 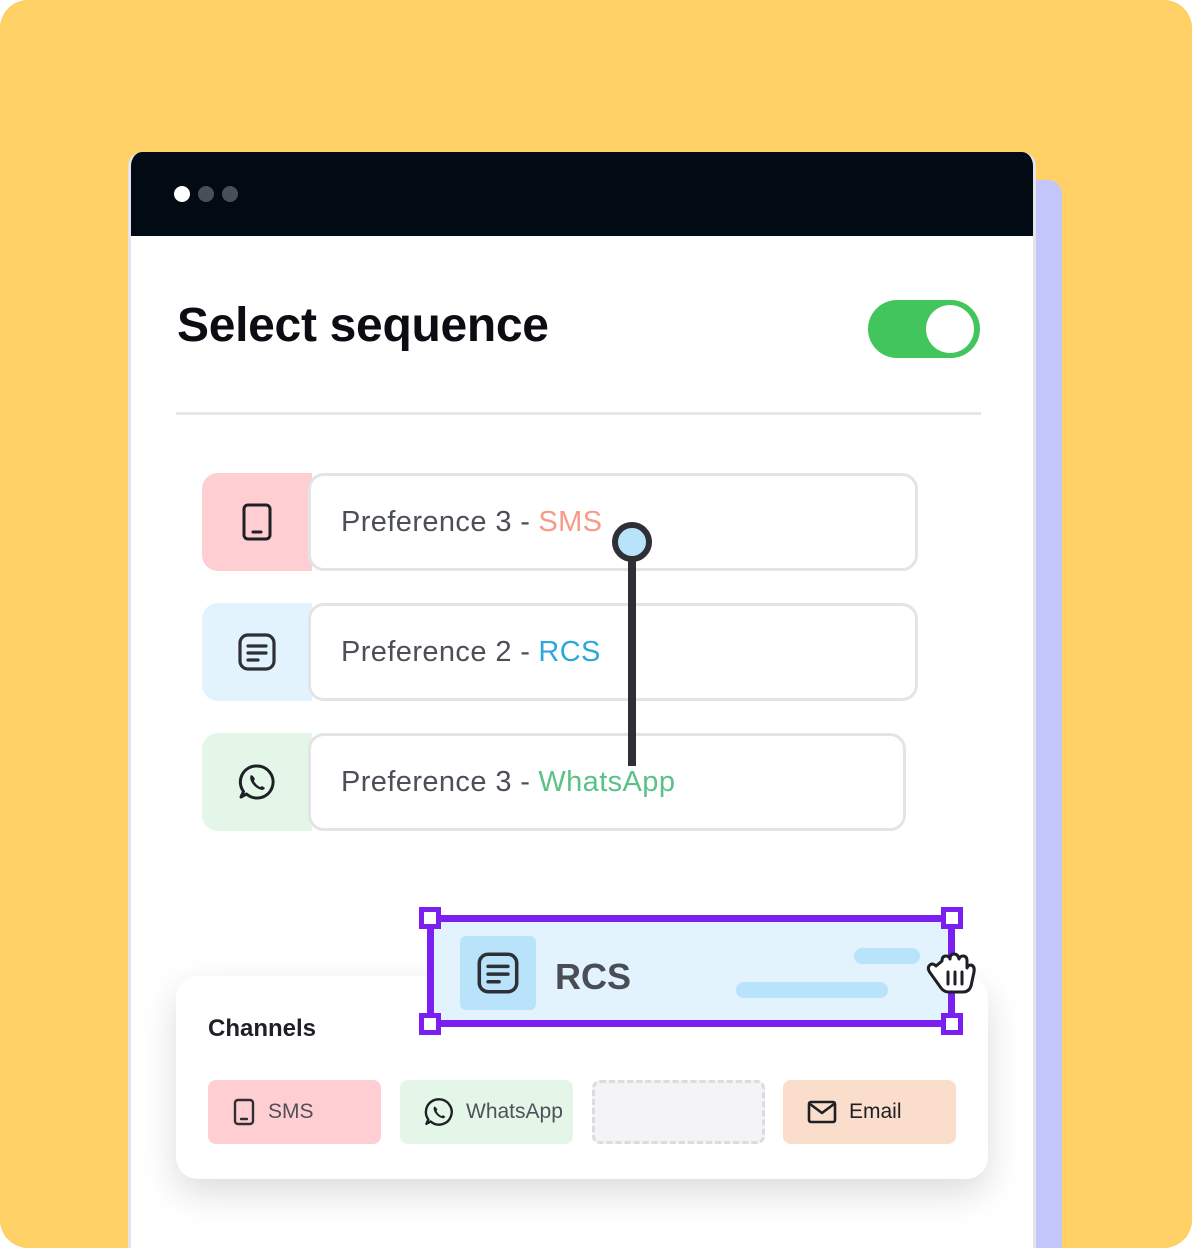 What do you see at coordinates (632, 653) in the screenshot?
I see `connector-line` at bounding box center [632, 653].